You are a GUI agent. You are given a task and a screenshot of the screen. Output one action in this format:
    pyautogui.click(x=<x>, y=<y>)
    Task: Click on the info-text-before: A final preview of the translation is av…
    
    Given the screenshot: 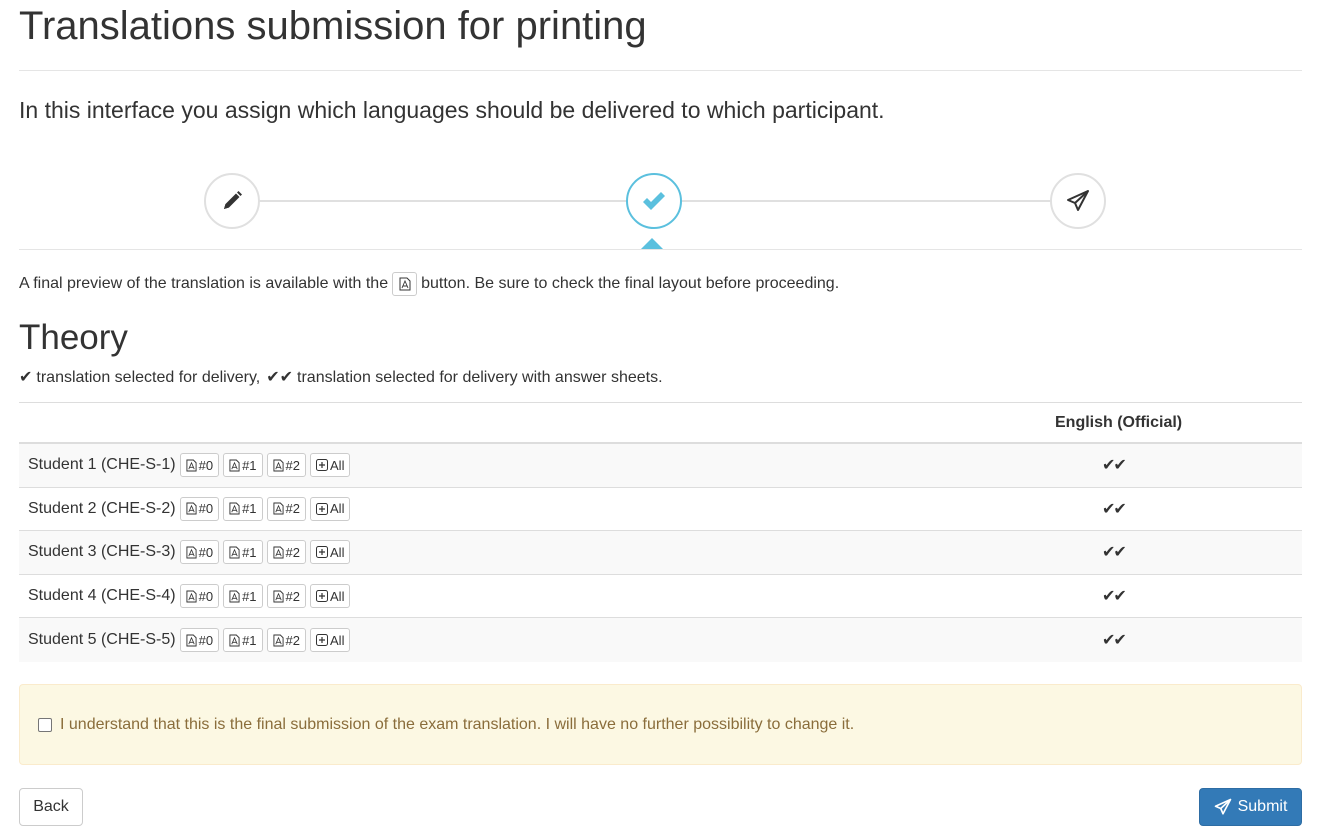 What is the action you would take?
    pyautogui.click(x=204, y=283)
    